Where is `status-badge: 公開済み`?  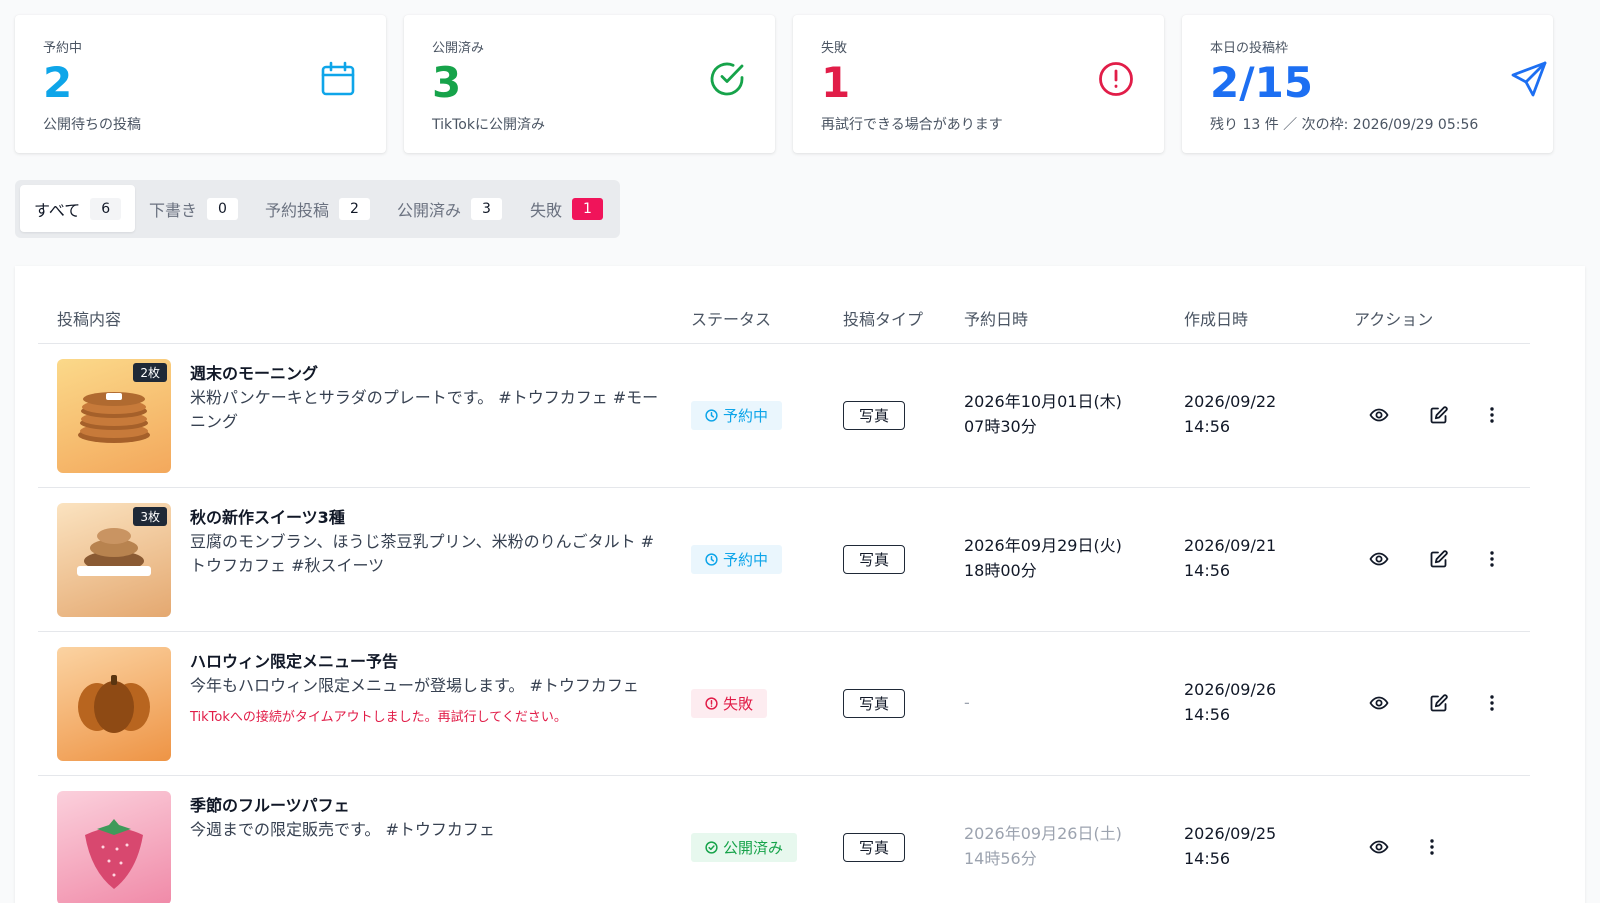 status-badge: 公開済み is located at coordinates (744, 847).